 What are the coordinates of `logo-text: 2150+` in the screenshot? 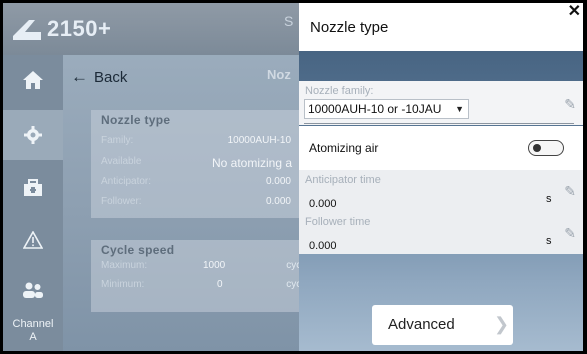 It's located at (79, 28).